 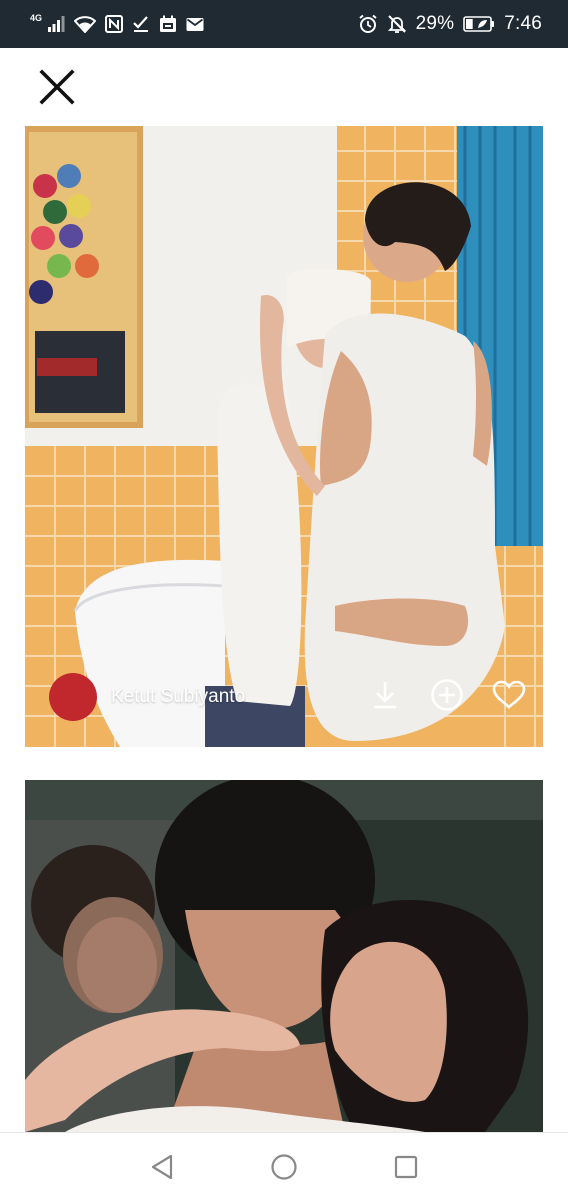 I want to click on navigation-bar, so click(x=284, y=1166).